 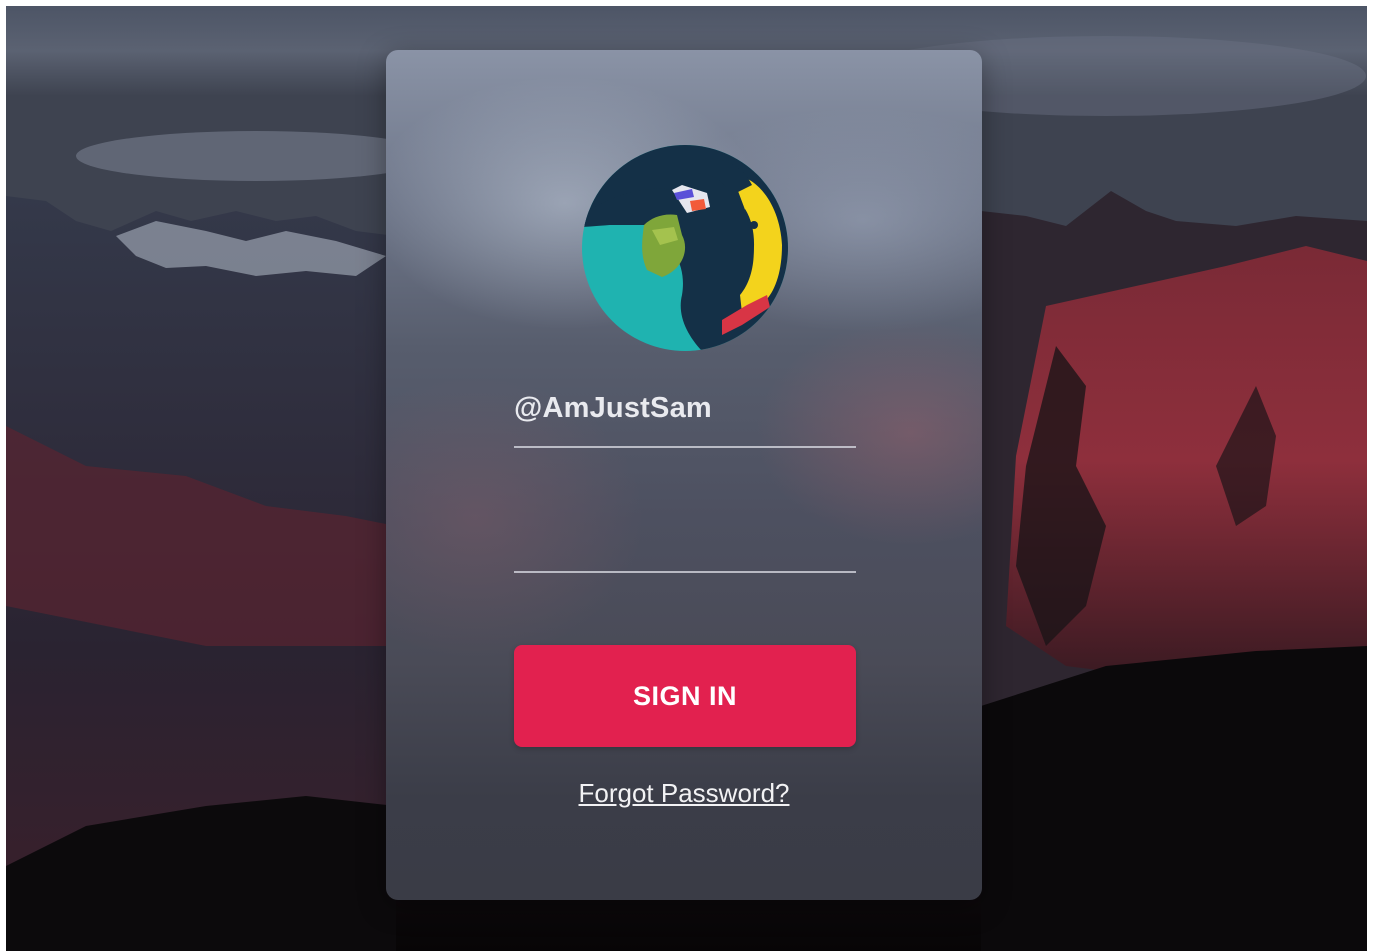 I want to click on forgot-password-link: Forgot Password?, so click(x=684, y=793).